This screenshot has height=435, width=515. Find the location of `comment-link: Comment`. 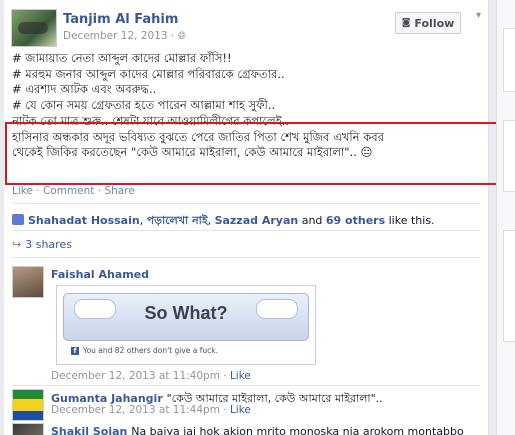

comment-link: Comment is located at coordinates (68, 191).